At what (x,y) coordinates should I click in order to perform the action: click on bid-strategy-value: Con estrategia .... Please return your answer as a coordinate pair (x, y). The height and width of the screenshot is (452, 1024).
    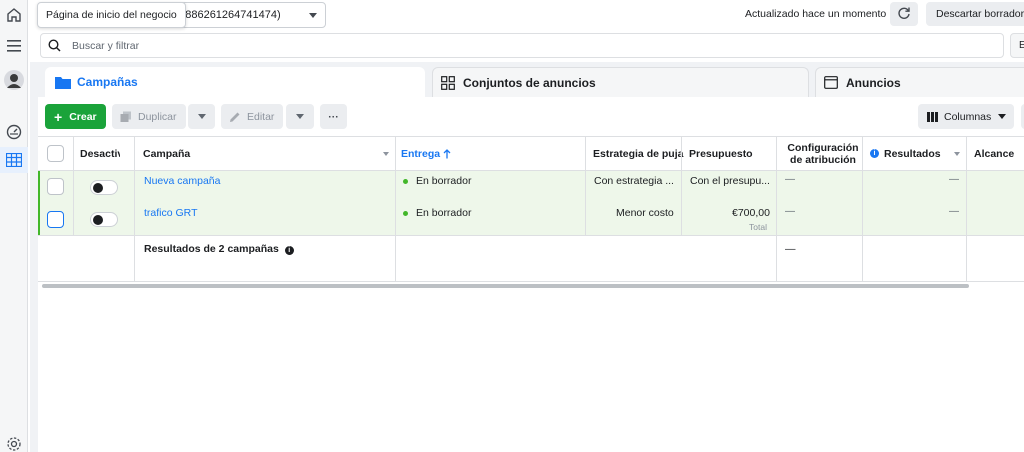
    Looking at the image, I should click on (634, 181).